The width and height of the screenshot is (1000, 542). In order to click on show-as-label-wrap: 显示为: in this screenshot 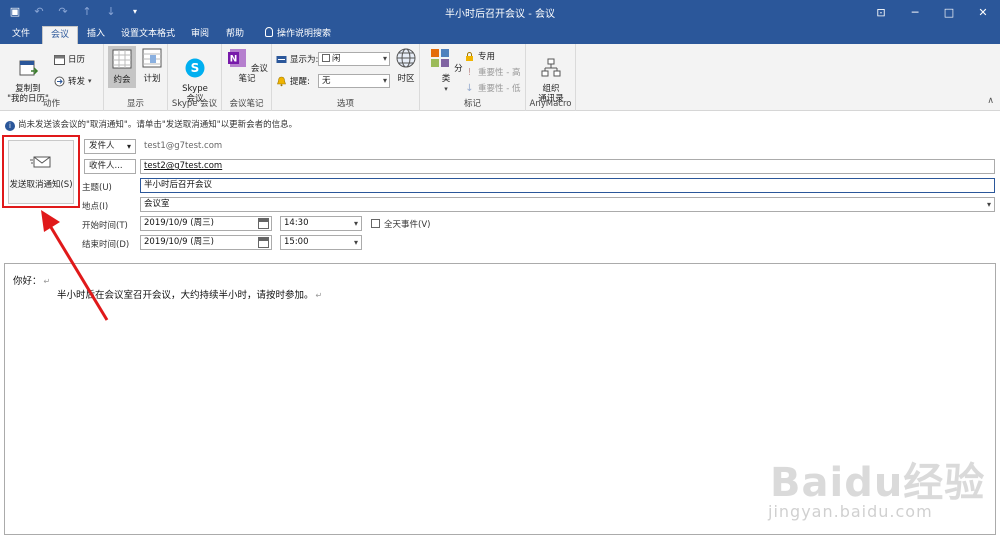, I will do `click(297, 59)`.